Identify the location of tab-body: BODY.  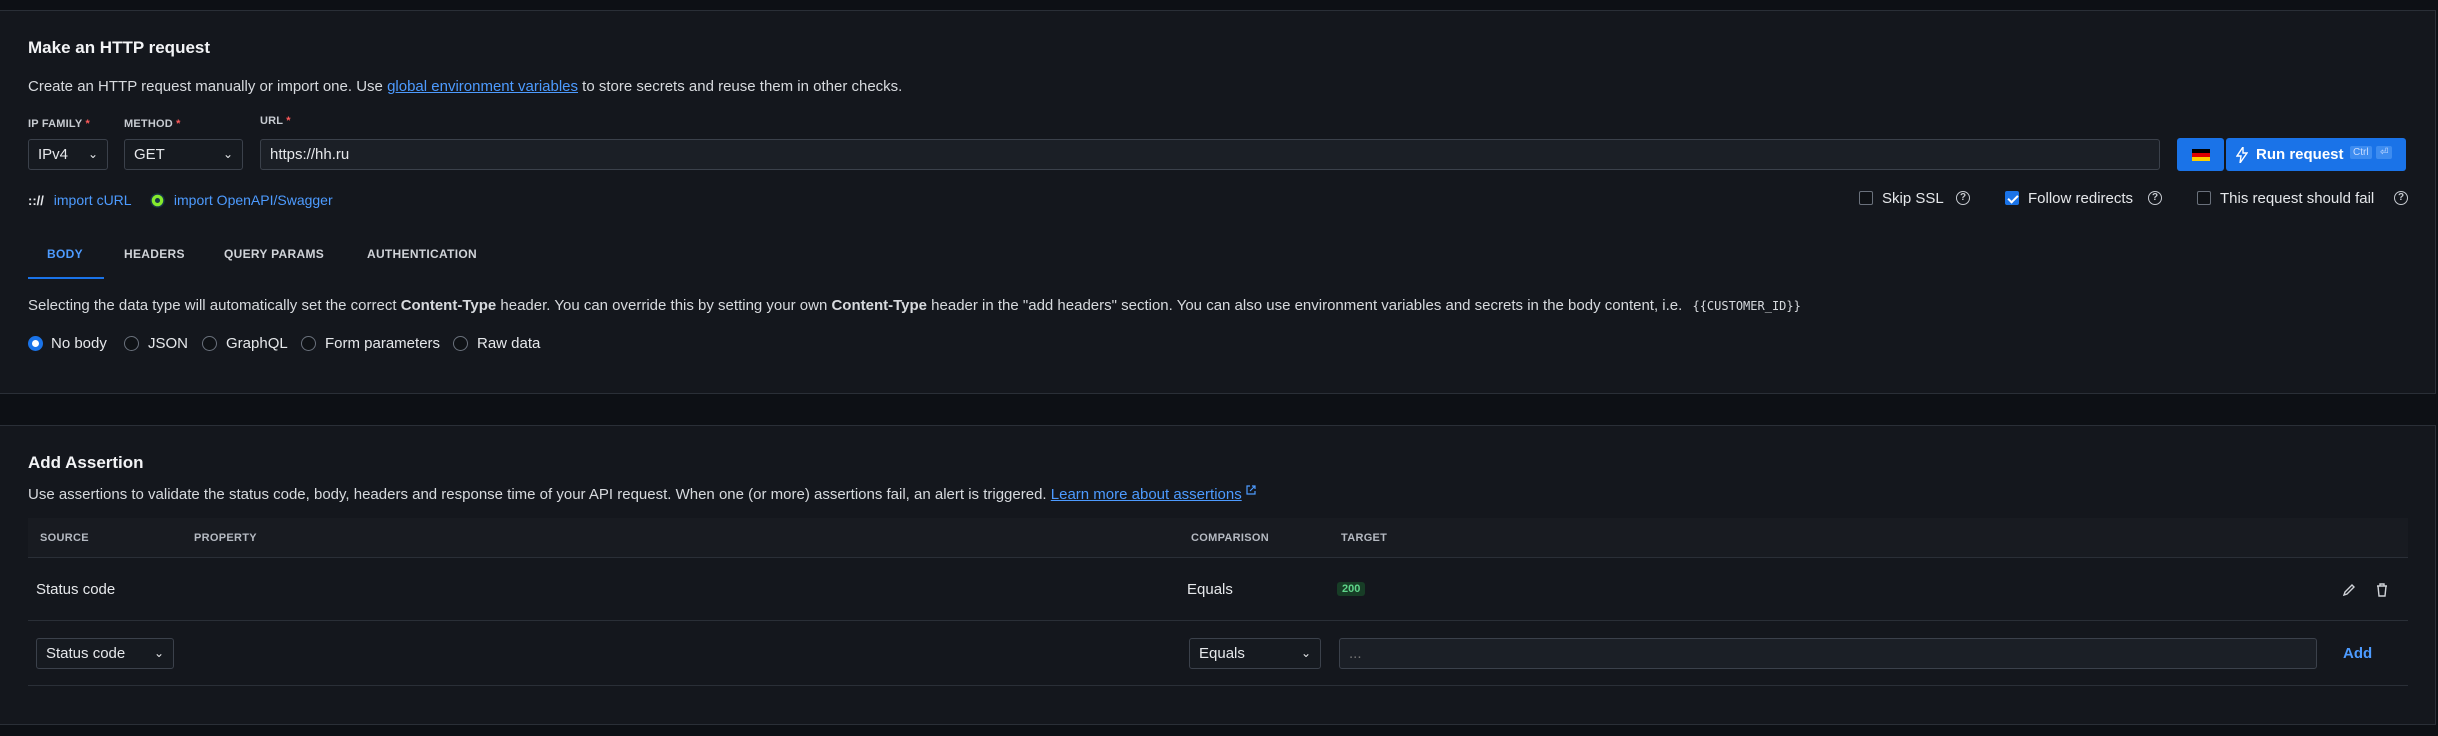
(65, 254).